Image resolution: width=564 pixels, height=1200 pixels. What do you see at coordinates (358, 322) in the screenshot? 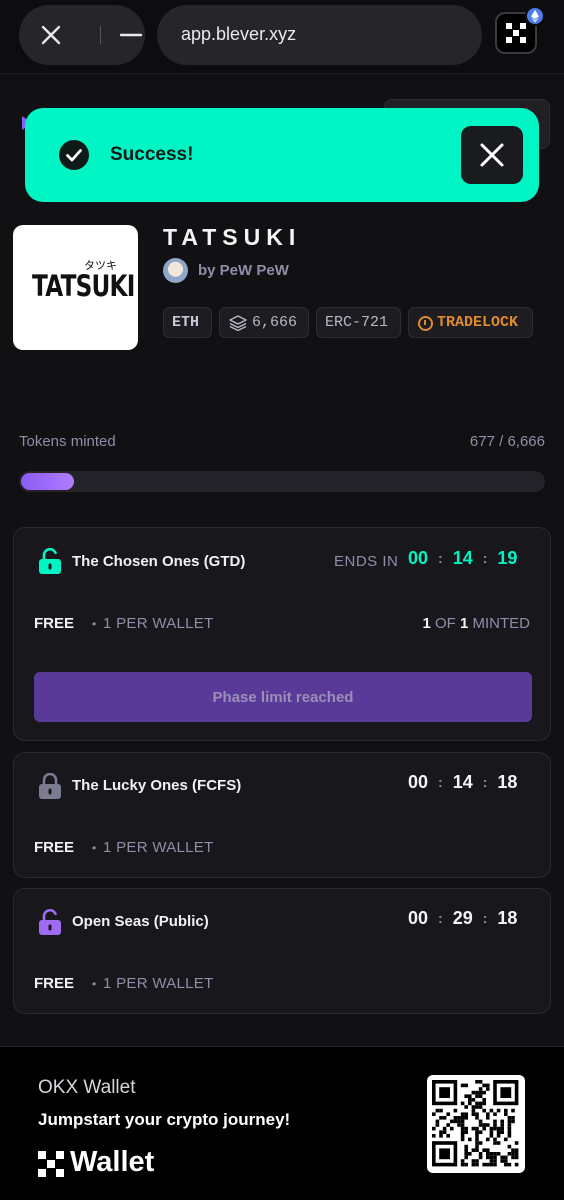
I see `standard-tag: ERC-721` at bounding box center [358, 322].